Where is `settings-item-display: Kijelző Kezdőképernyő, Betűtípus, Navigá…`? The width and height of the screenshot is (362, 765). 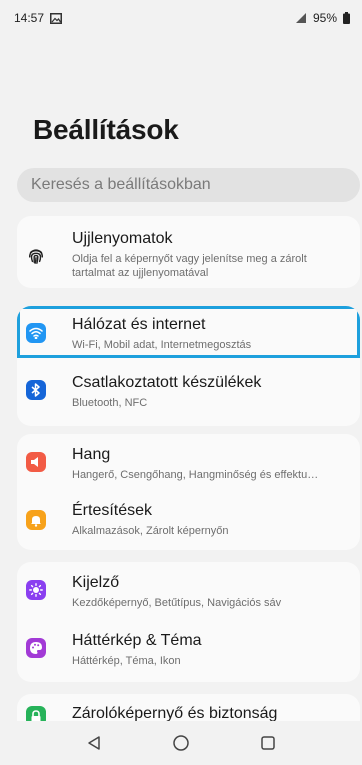
settings-item-display: Kijelző Kezdőképernyő, Betűtípus, Navigá… is located at coordinates (188, 592).